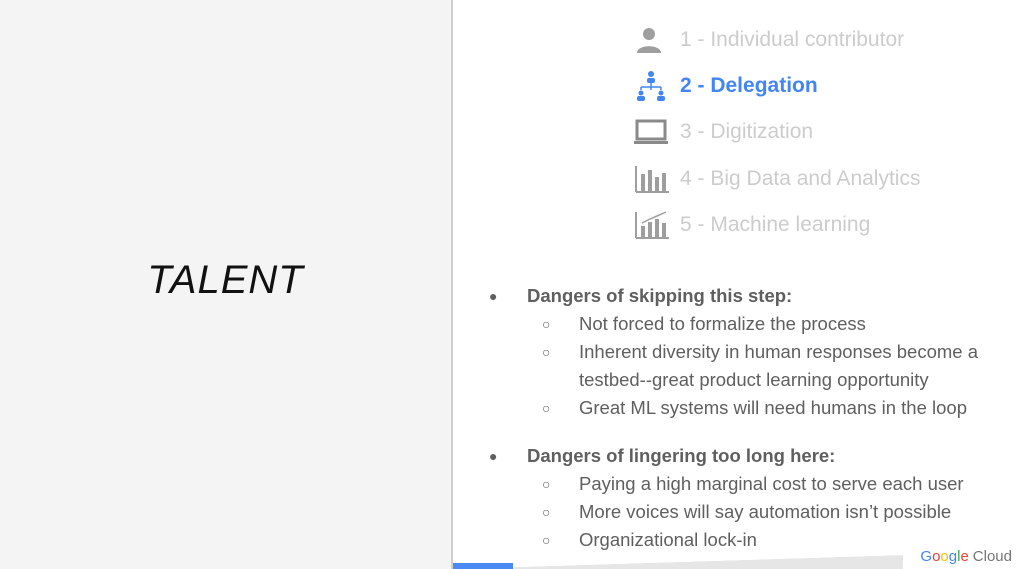 The width and height of the screenshot is (1024, 569). Describe the element at coordinates (653, 179) in the screenshot. I see `bar-chart-icon` at that location.